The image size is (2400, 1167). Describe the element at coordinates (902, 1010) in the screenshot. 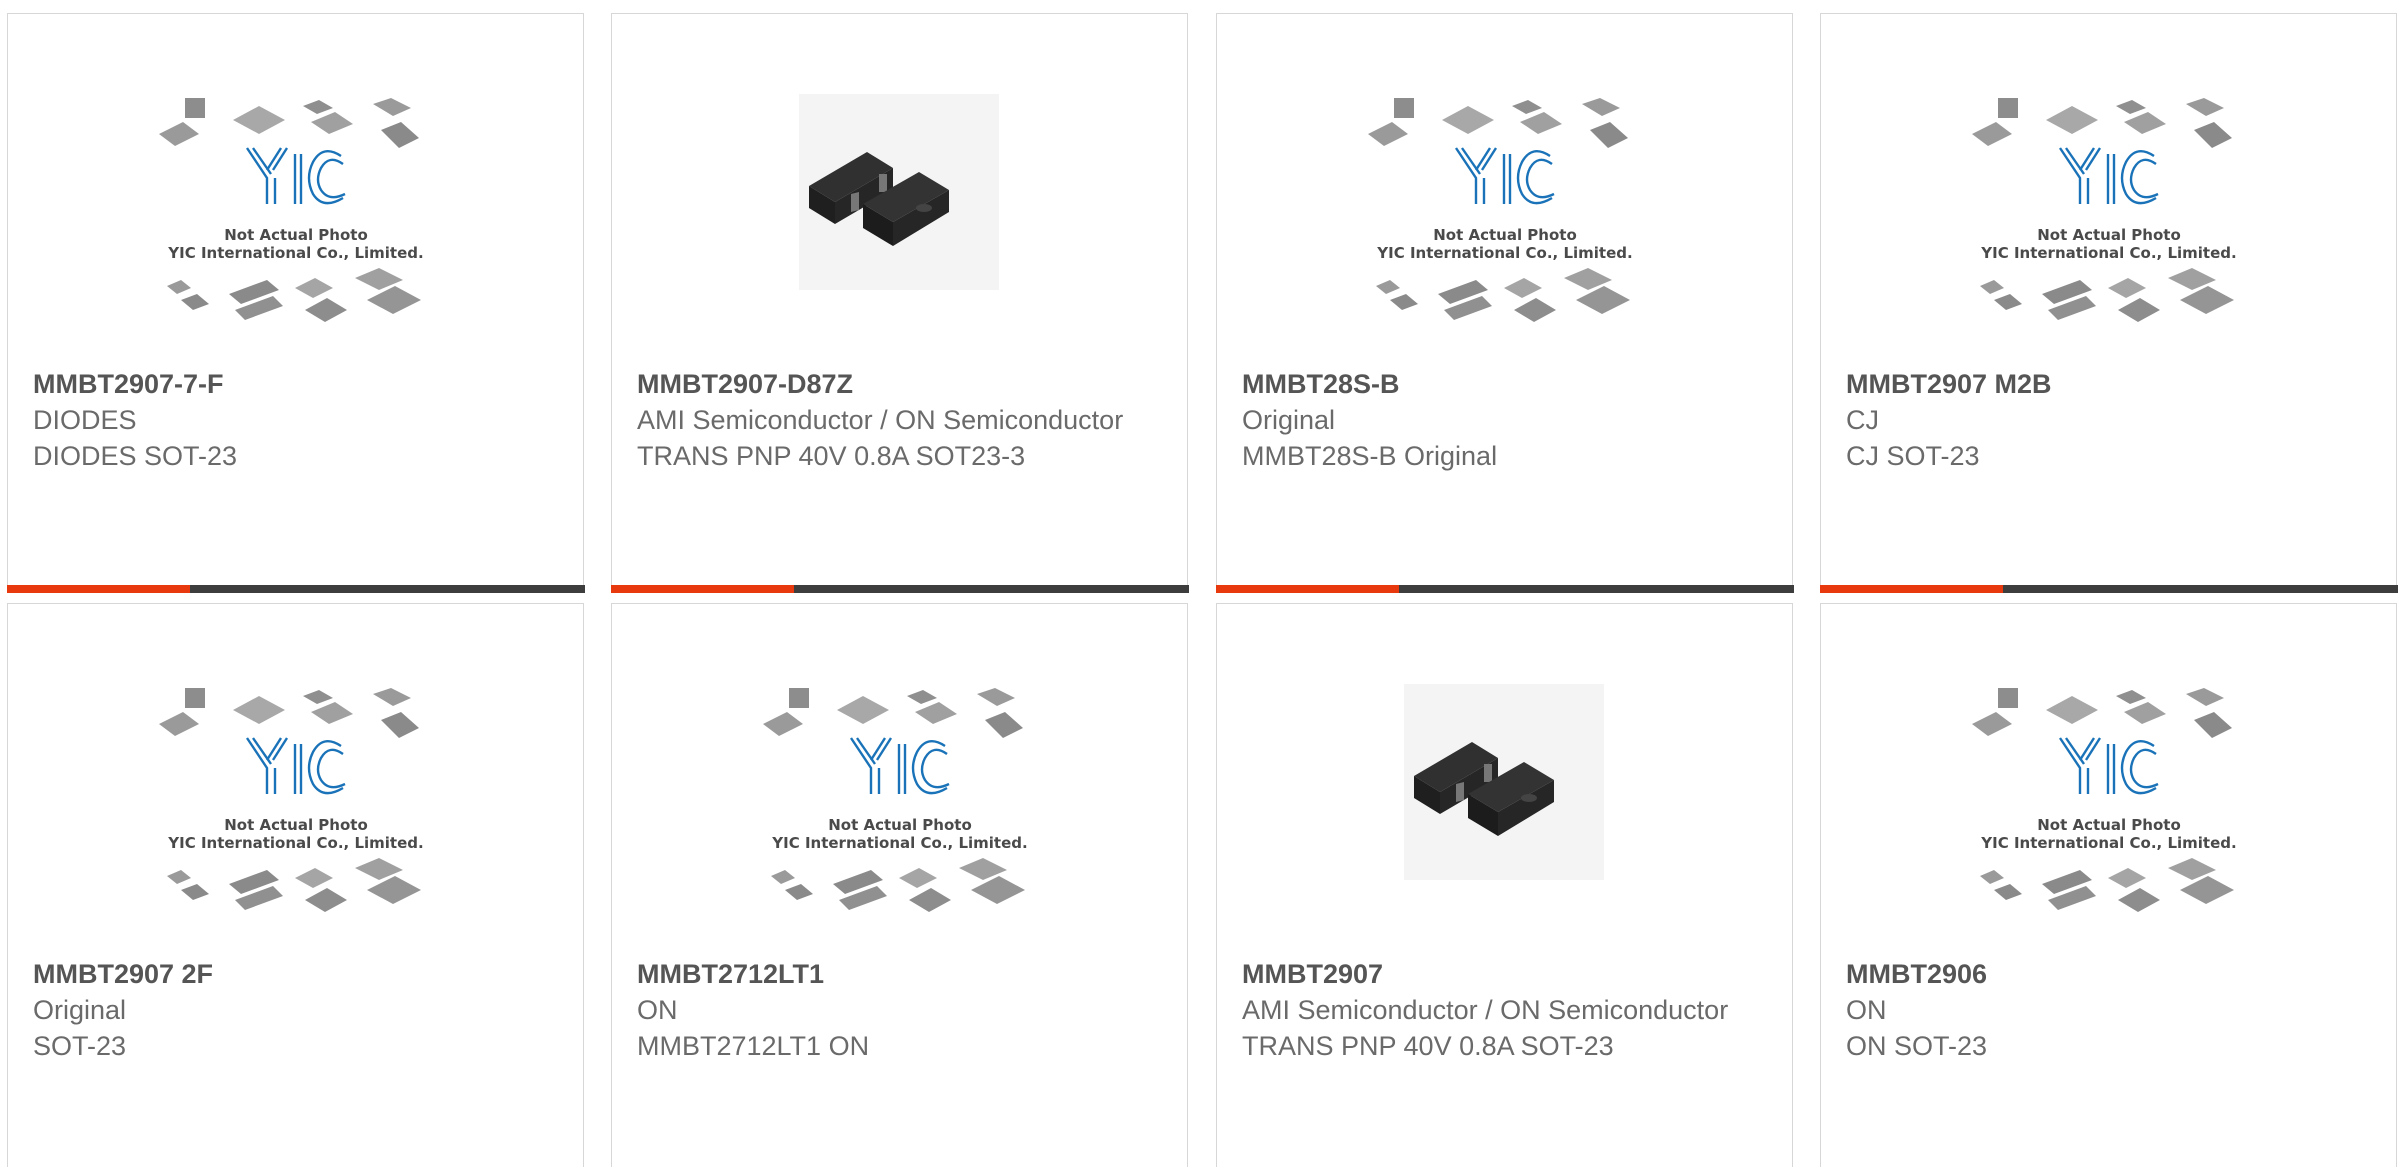

I see `product-info: MMBT2712LT1 ON MMBT2712LT1 ON` at that location.